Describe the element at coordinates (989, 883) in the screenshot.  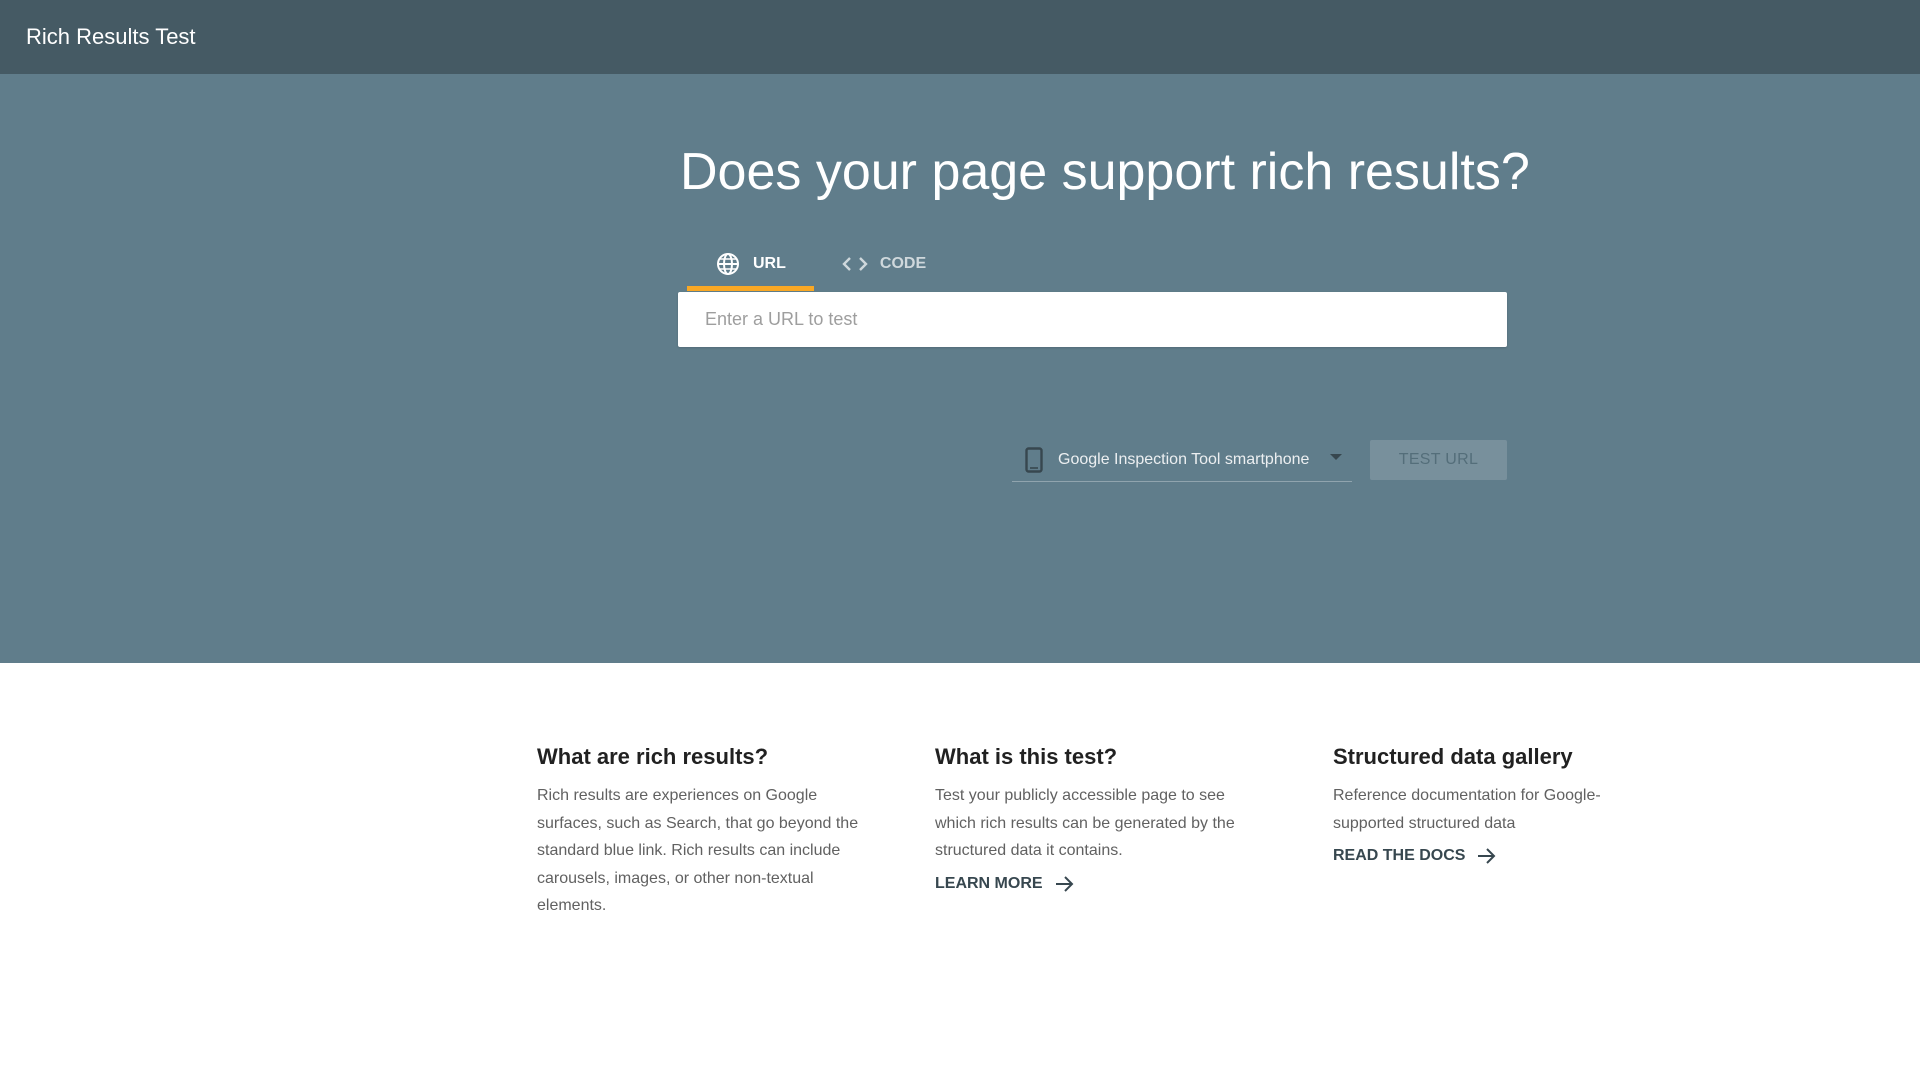
I see `learn-more-label: LEARN MORE` at that location.